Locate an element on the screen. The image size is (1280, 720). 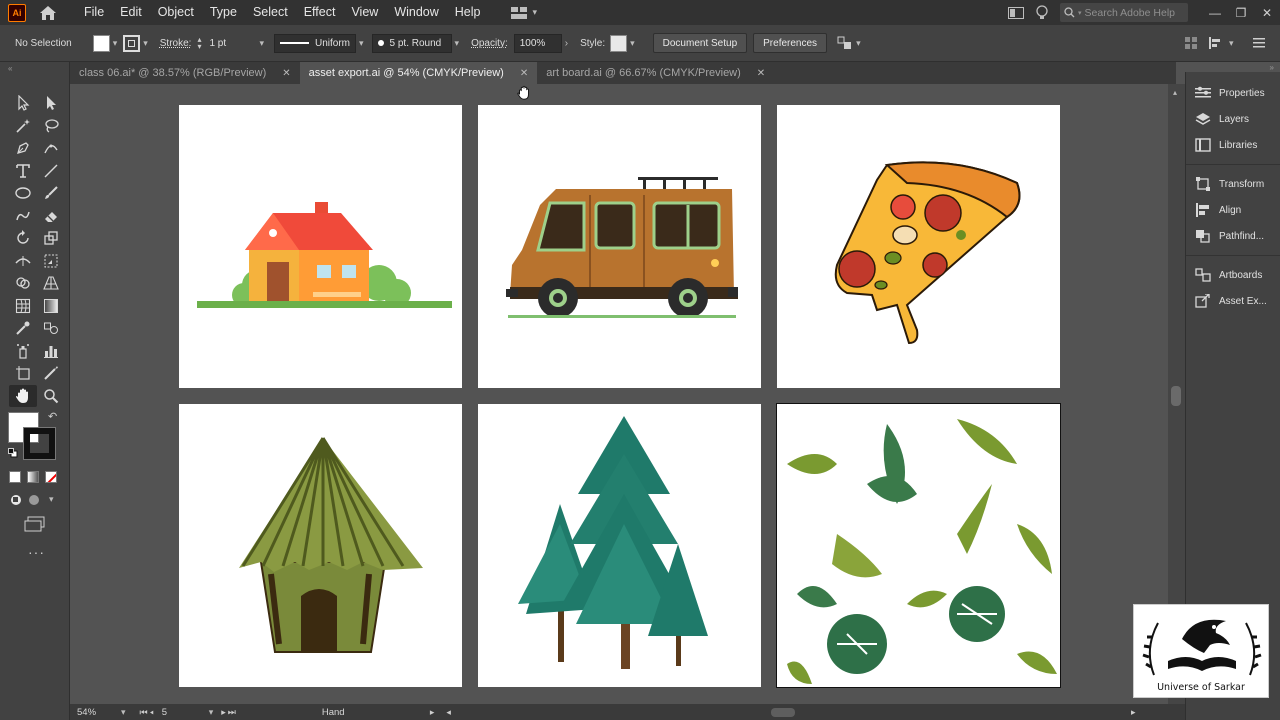
stroke-stepper: ▴ ▾ is located at coordinates (199, 43).